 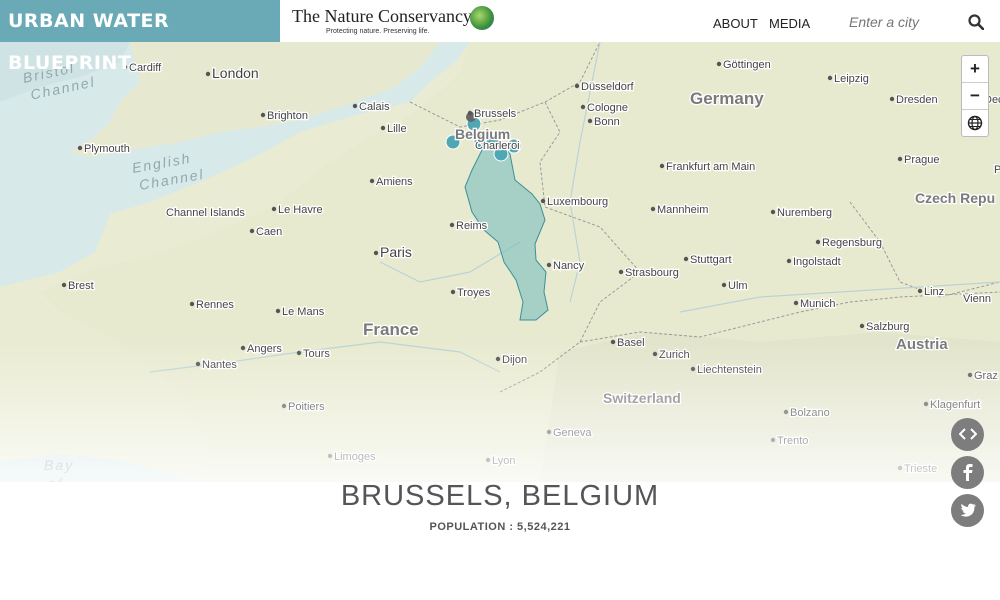 What do you see at coordinates (300, 210) in the screenshot?
I see `city-label: Le Havre` at bounding box center [300, 210].